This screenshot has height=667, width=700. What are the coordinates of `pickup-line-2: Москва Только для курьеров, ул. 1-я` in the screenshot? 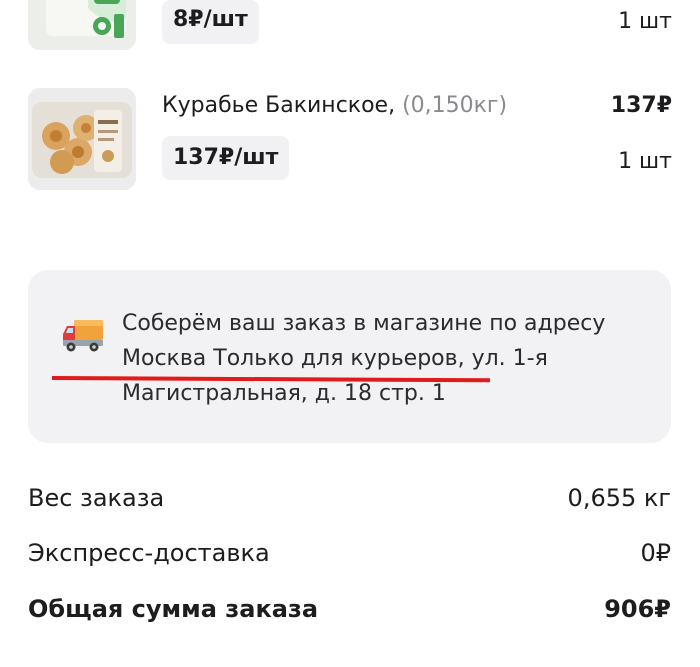 It's located at (335, 358).